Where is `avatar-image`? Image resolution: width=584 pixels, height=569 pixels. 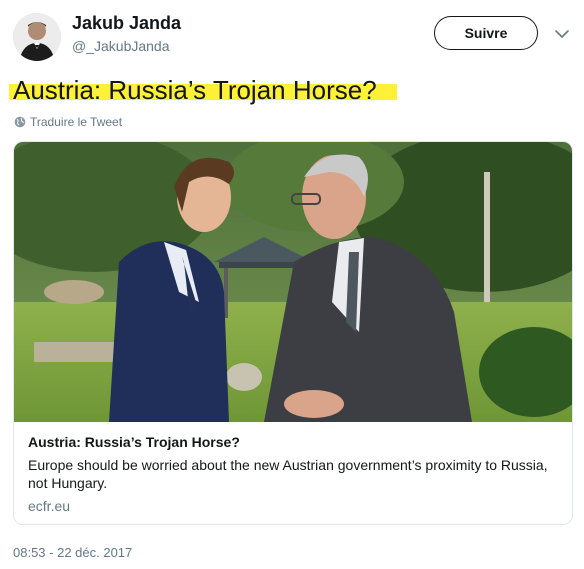
avatar-image is located at coordinates (37, 37).